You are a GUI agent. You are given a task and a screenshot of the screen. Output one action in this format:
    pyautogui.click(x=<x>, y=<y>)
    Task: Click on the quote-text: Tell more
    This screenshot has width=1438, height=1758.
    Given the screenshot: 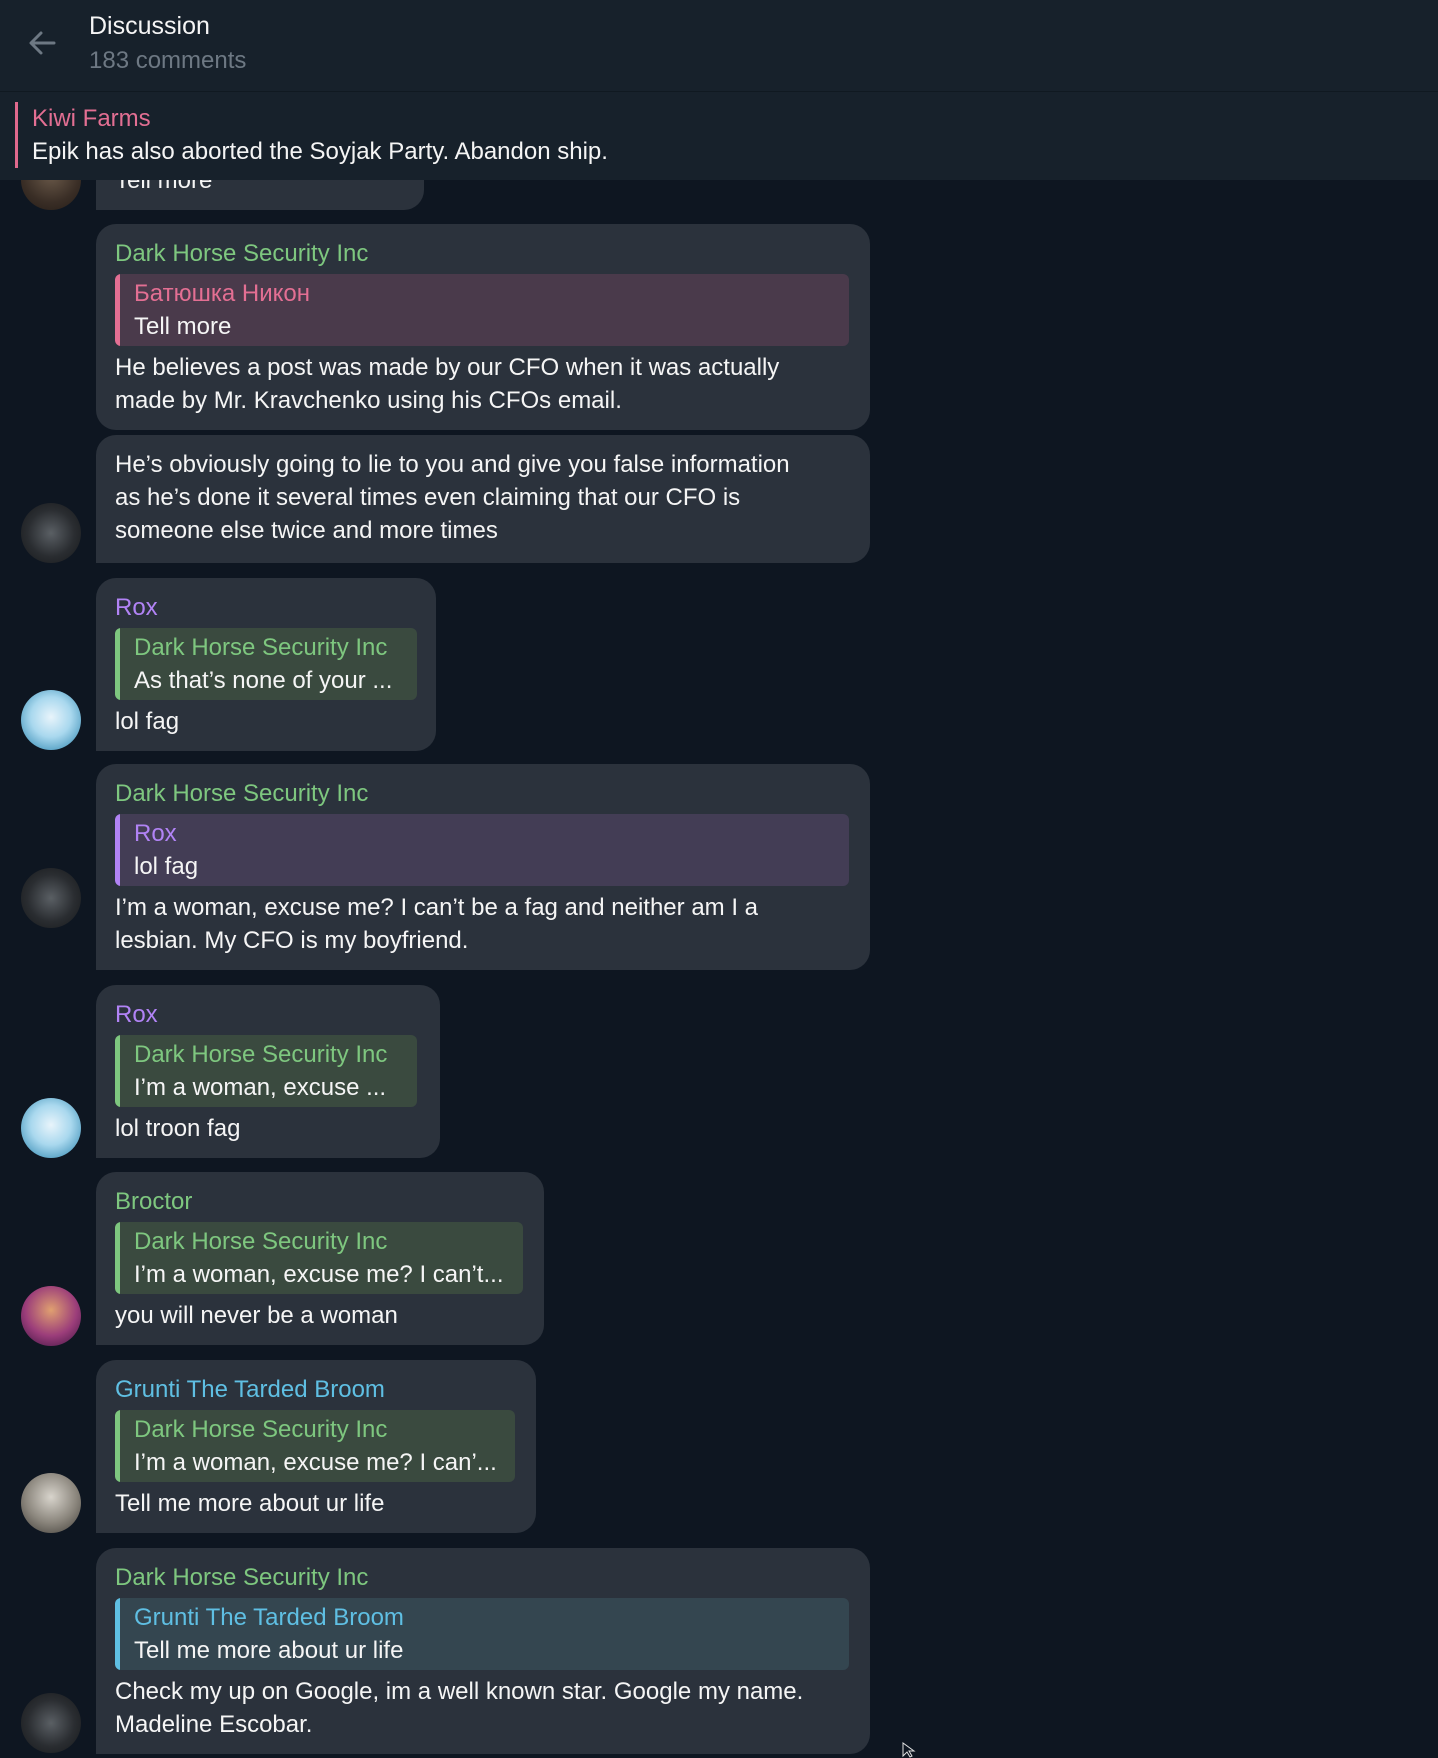 What is the action you would take?
    pyautogui.click(x=183, y=326)
    